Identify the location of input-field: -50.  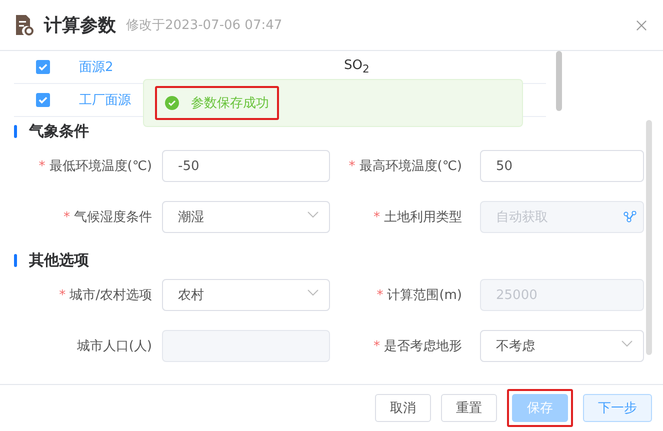
(246, 166).